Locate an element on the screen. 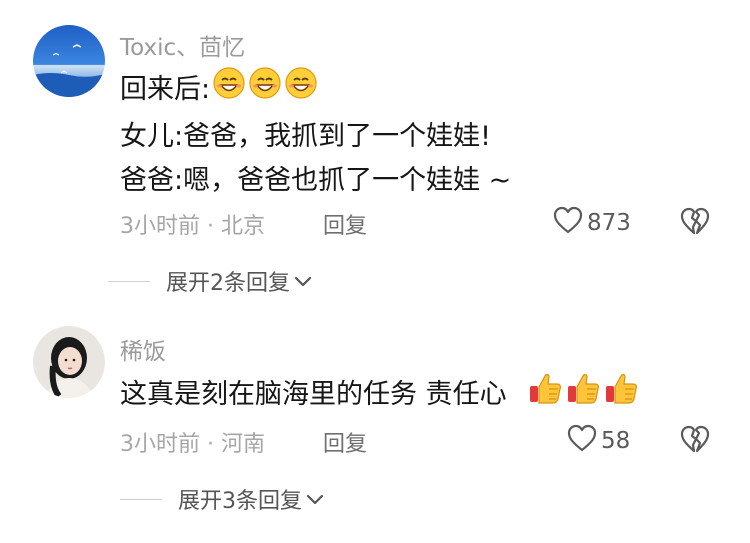 This screenshot has width=750, height=543. username: 稀饭 is located at coordinates (143, 349).